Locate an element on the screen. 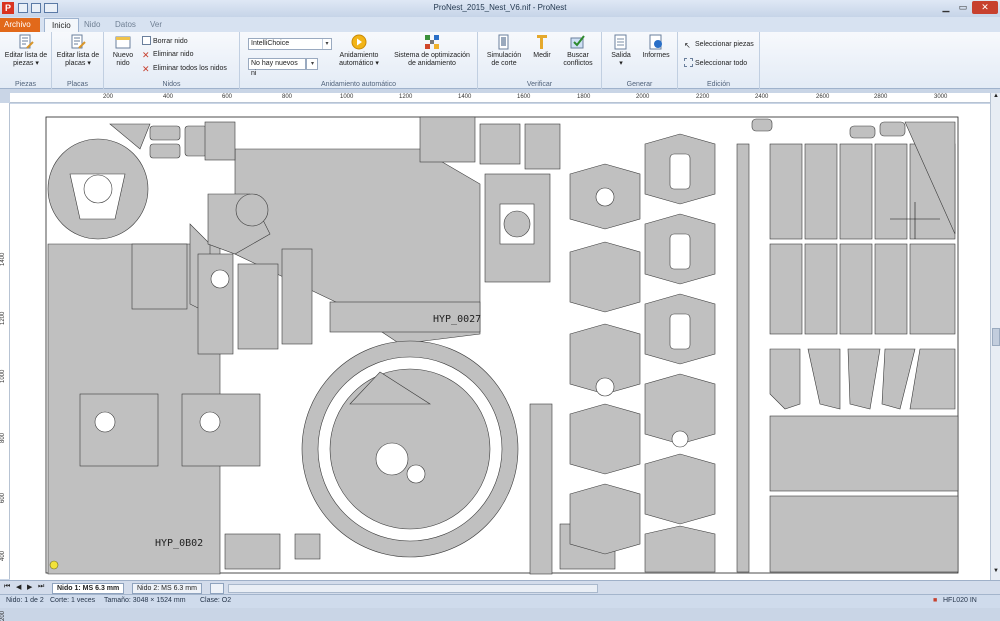 The width and height of the screenshot is (1000, 621). ruler-tick: 1000 is located at coordinates (347, 97).